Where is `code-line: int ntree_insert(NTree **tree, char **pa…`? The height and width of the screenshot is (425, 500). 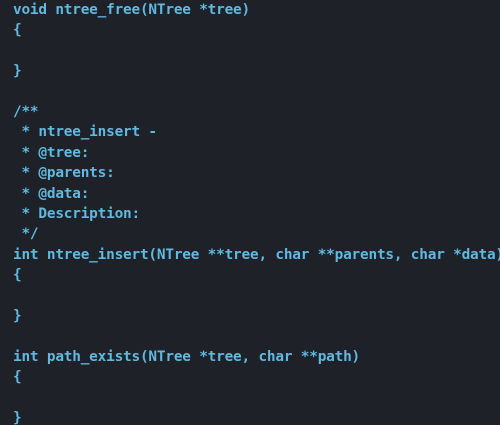
code-line: int ntree_insert(NTree **tree, char **pa… is located at coordinates (256, 255).